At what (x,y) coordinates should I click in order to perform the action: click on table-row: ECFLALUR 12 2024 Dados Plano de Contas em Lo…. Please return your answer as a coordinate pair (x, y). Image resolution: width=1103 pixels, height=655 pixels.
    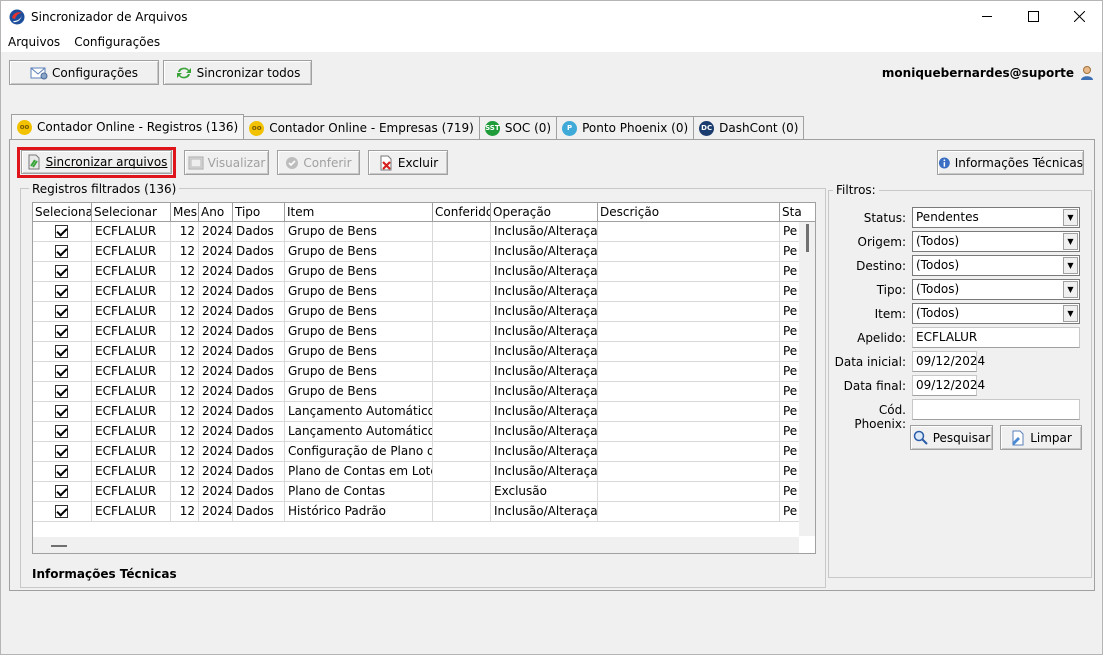
    Looking at the image, I should click on (424, 472).